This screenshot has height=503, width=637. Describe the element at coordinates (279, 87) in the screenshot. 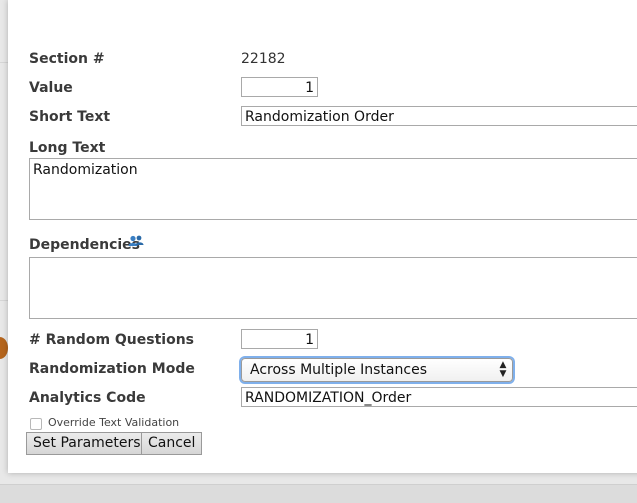

I see `value-input: 1` at that location.